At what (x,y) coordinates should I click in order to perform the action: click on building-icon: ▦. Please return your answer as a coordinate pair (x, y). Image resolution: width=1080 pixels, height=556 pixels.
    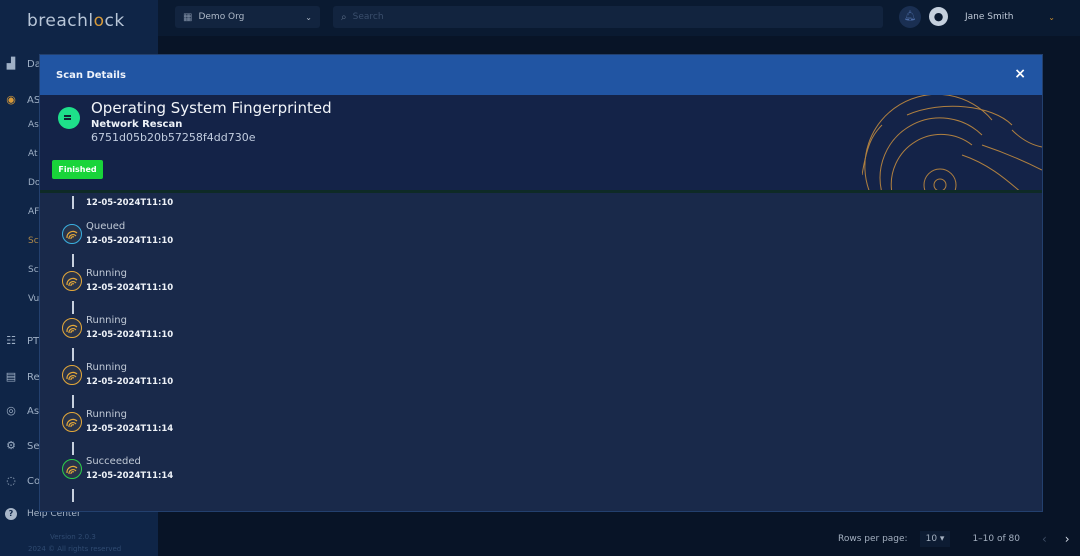
    Looking at the image, I should click on (188, 17).